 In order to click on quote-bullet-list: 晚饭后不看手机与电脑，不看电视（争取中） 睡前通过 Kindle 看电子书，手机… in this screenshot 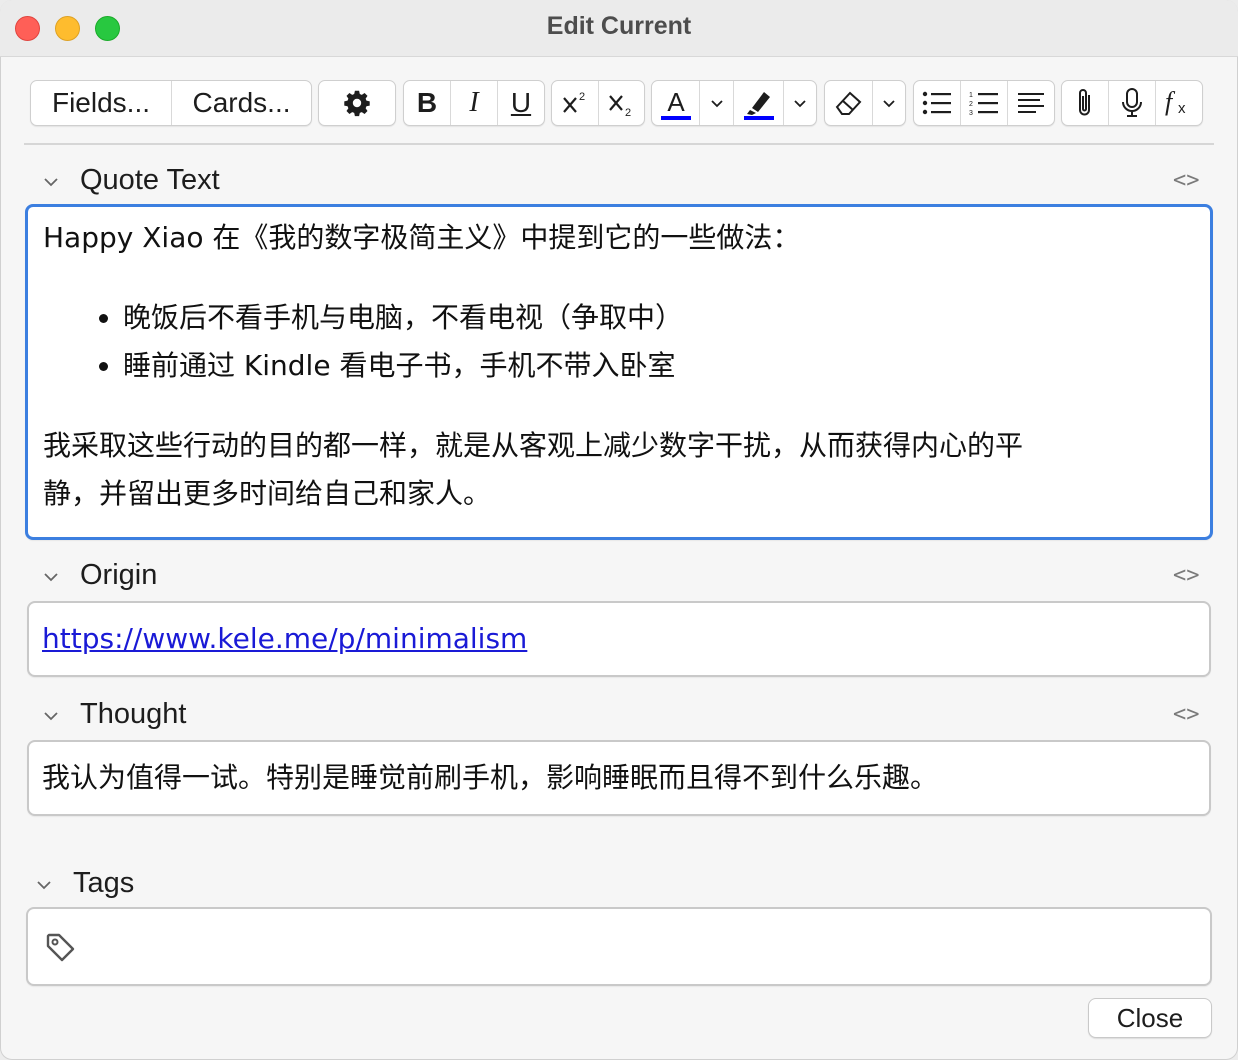, I will do `click(619, 342)`.